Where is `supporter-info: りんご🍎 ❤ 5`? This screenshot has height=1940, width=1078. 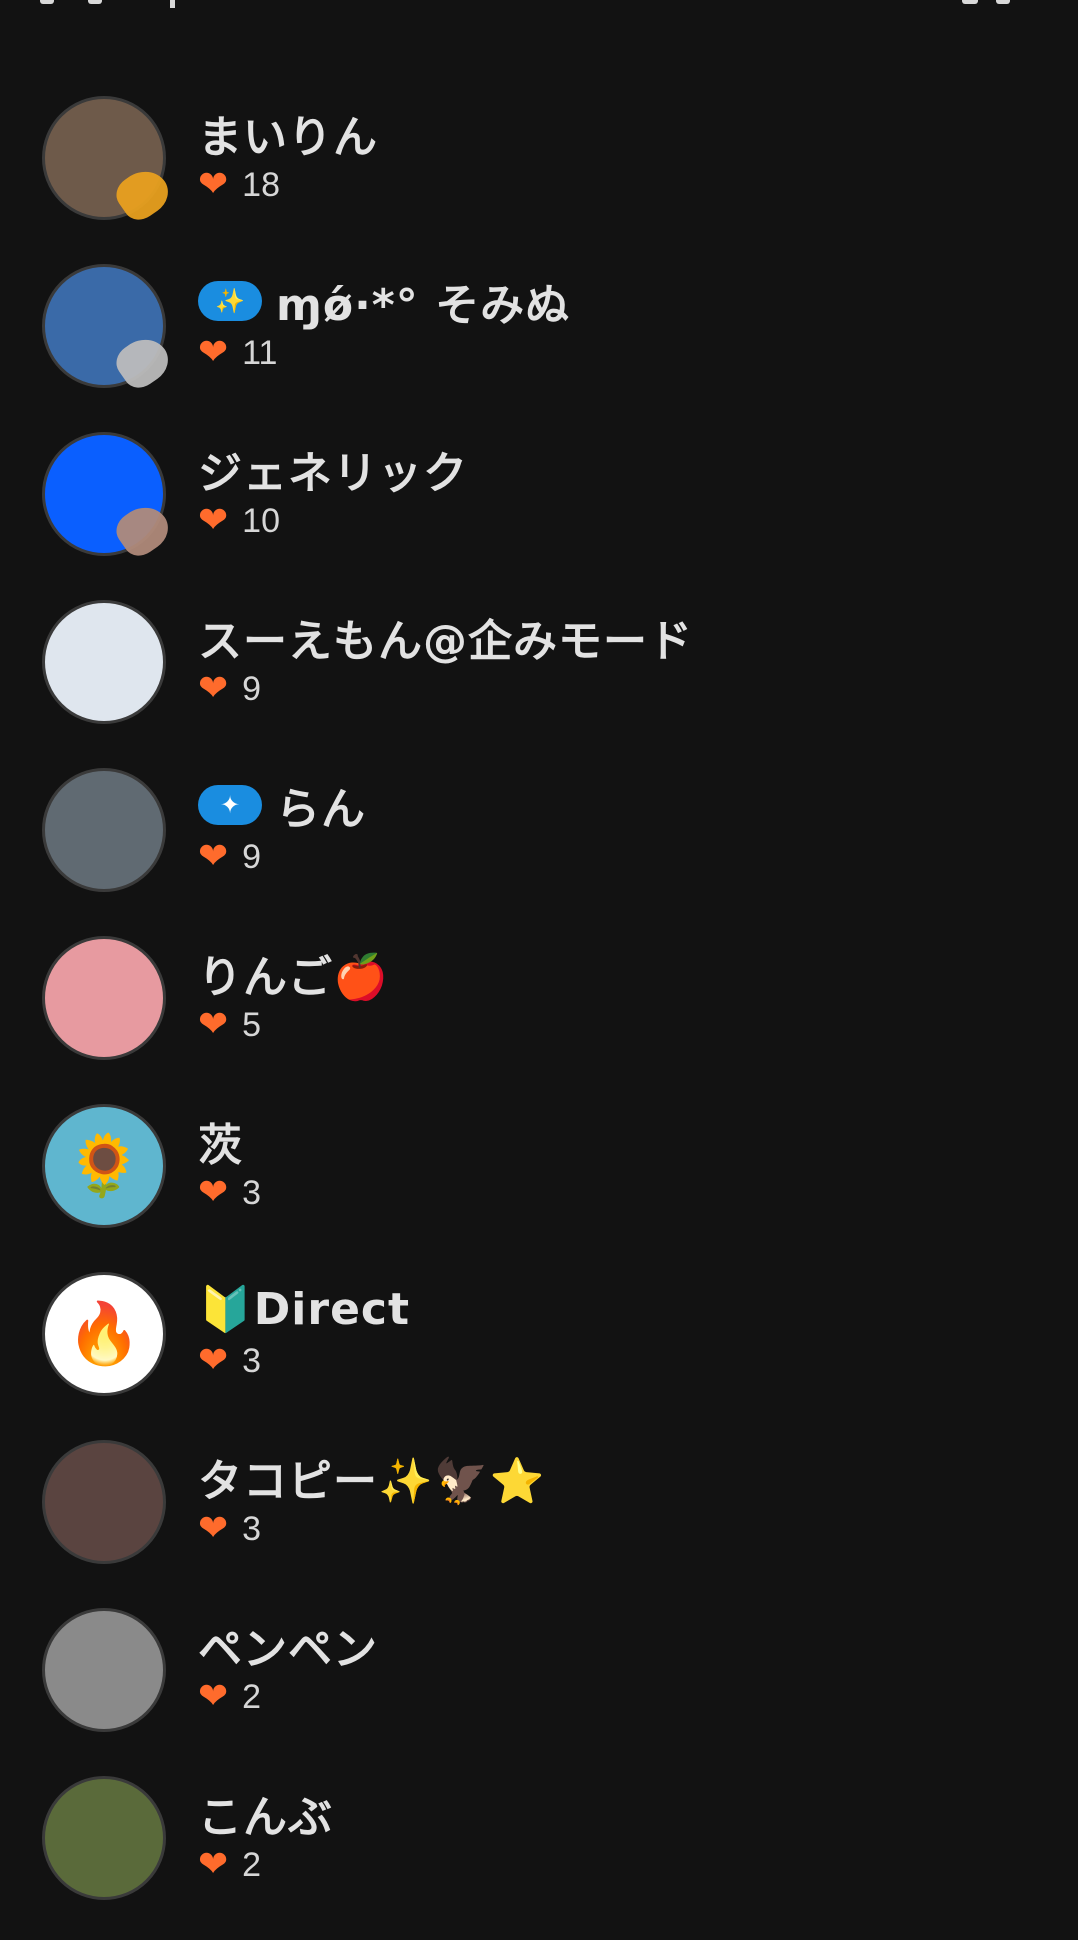 supporter-info: りんご🍎 ❤ 5 is located at coordinates (618, 996).